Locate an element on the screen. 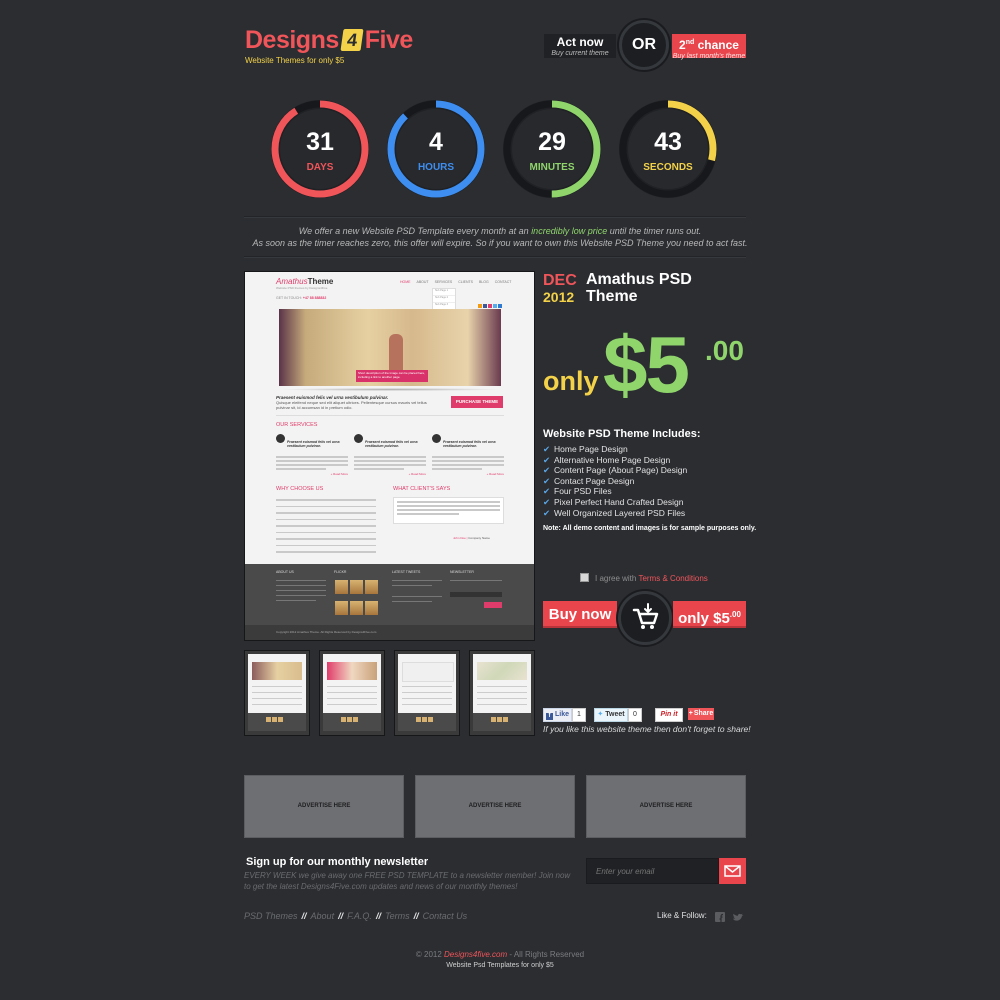 The image size is (1000, 1000). preview-services-heading: OUR SERVICES is located at coordinates (297, 425).